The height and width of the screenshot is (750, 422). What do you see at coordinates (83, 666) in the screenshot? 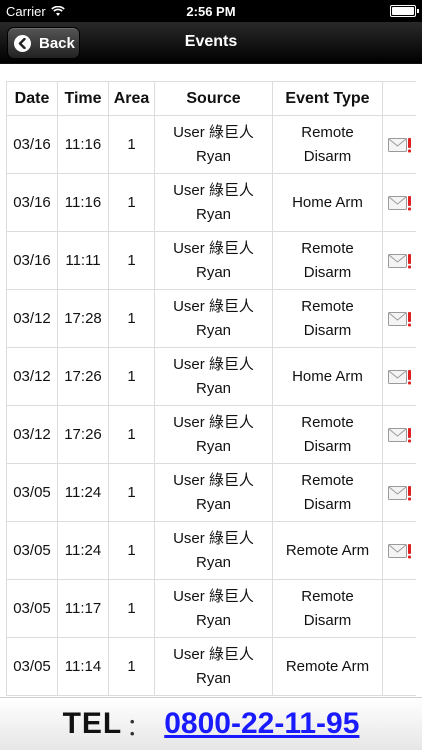
I see `cell-time: 11:14` at bounding box center [83, 666].